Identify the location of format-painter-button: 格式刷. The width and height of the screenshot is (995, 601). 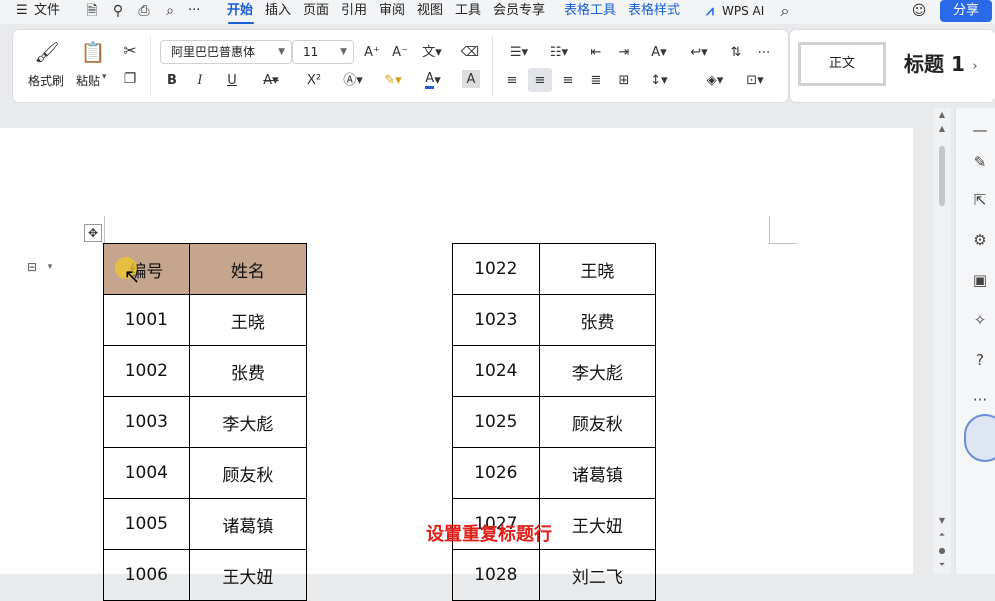
(46, 80).